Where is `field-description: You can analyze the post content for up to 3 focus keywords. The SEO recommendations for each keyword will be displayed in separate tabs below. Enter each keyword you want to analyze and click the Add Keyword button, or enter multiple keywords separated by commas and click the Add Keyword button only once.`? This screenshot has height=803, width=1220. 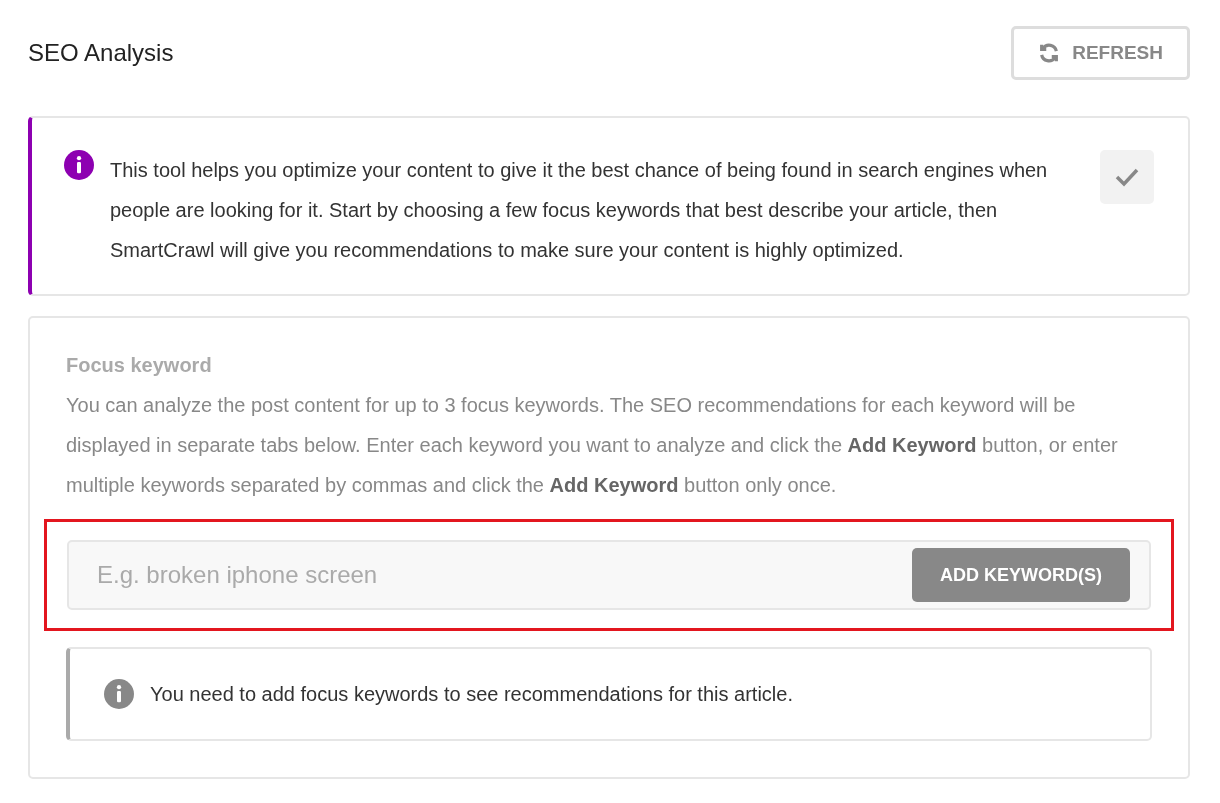 field-description: You can analyze the post content for up to 3 focus keywords. The SEO recommendations for each keyword will be displayed in separate tabs below. Enter each keyword you want to analyze and click the Add Keyword button, or enter multiple keywords separated by commas and click the Add Keyword button only once. is located at coordinates (592, 445).